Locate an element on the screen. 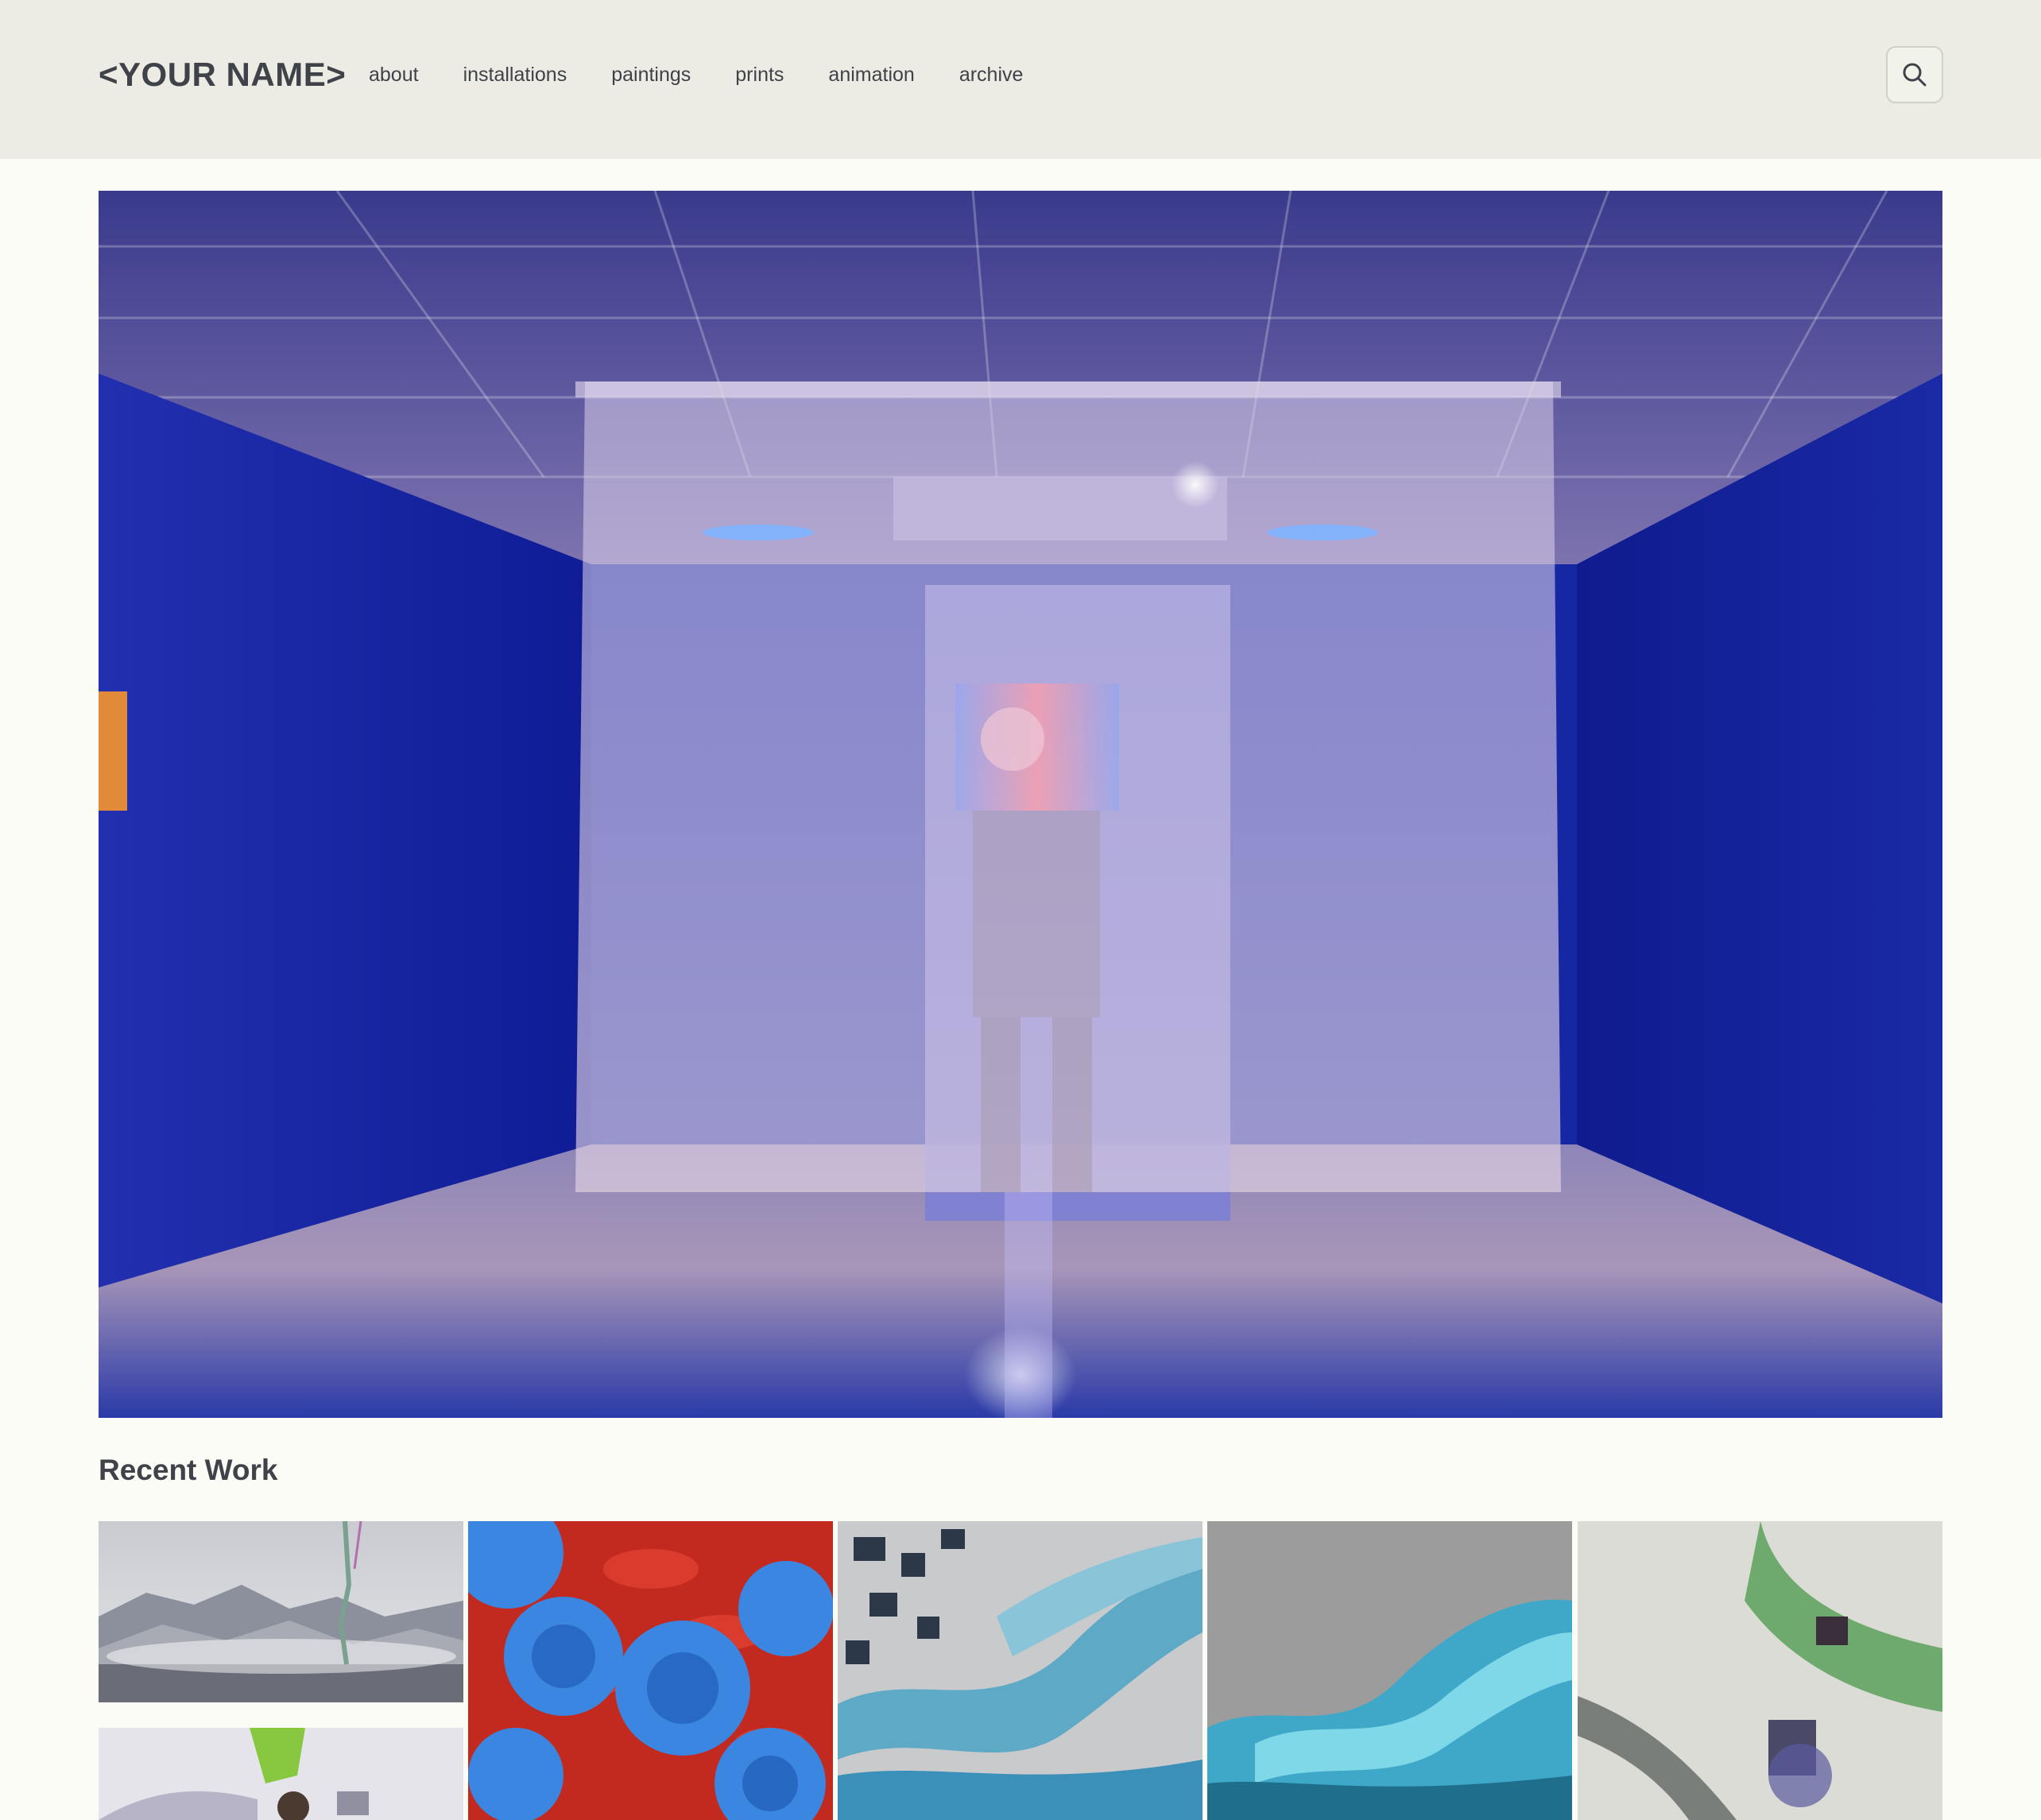 The width and height of the screenshot is (2041, 1820). cyan-wave-render is located at coordinates (1389, 1670).